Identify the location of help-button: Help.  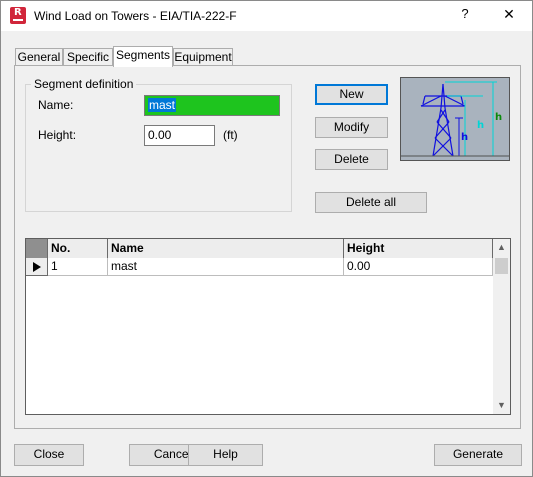
(225, 455).